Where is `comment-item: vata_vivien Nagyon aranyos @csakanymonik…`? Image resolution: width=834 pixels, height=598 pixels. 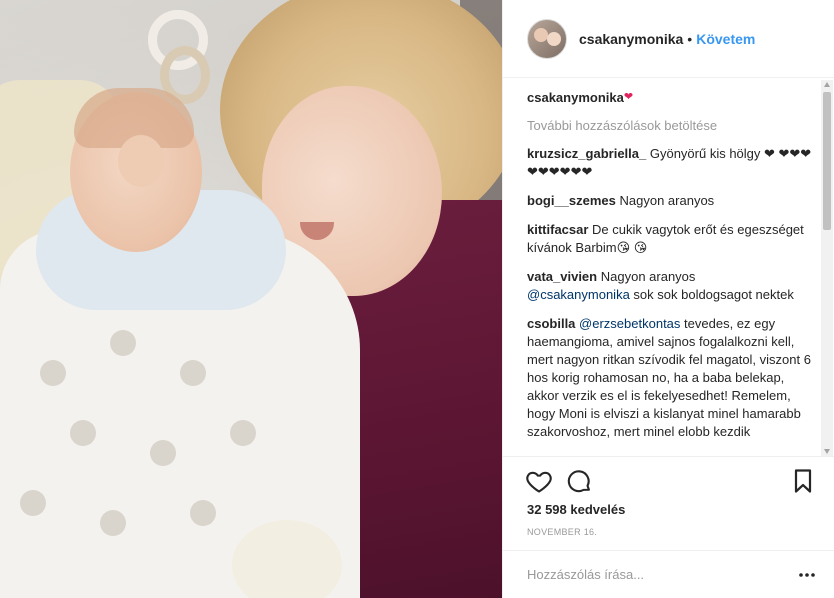
comment-item: vata_vivien Nagyon aranyos @csakanymonik… is located at coordinates (673, 286).